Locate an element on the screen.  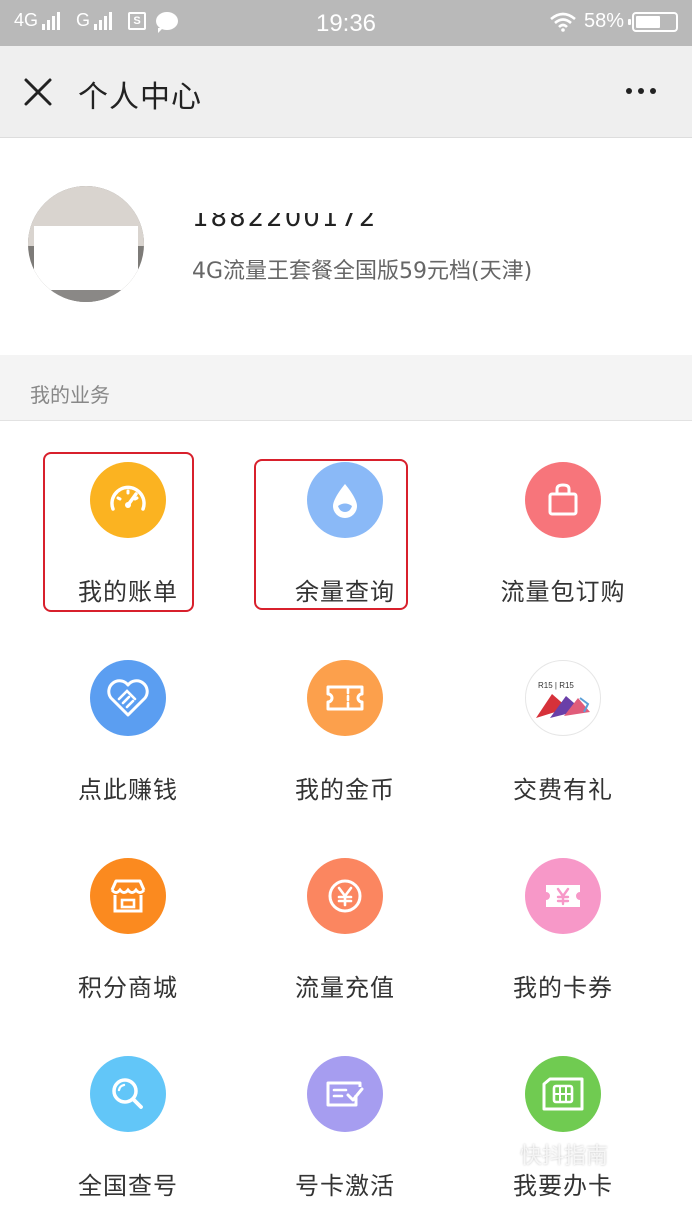
service-number-search: 全国查号 is located at coordinates (128, 1143).